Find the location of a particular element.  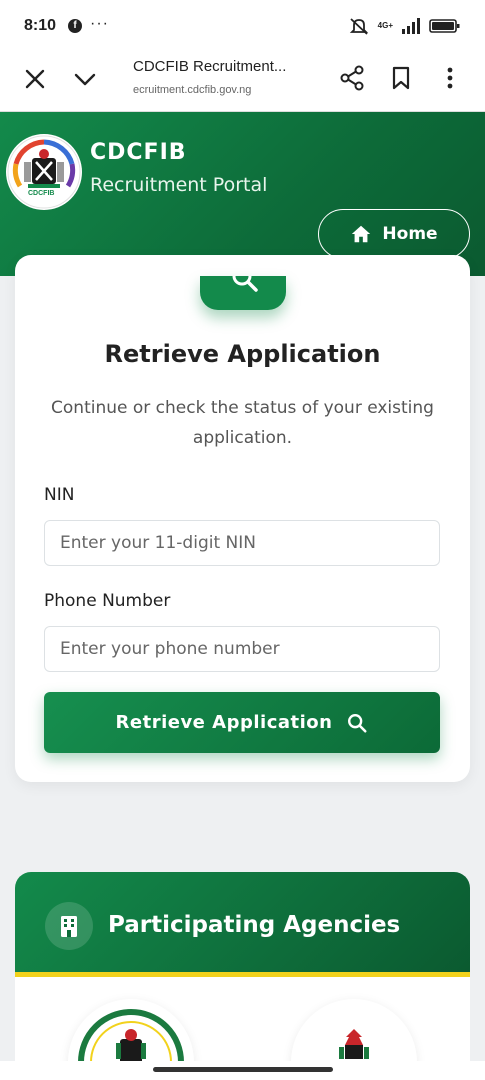

status-time: 8:10 is located at coordinates (40, 25).